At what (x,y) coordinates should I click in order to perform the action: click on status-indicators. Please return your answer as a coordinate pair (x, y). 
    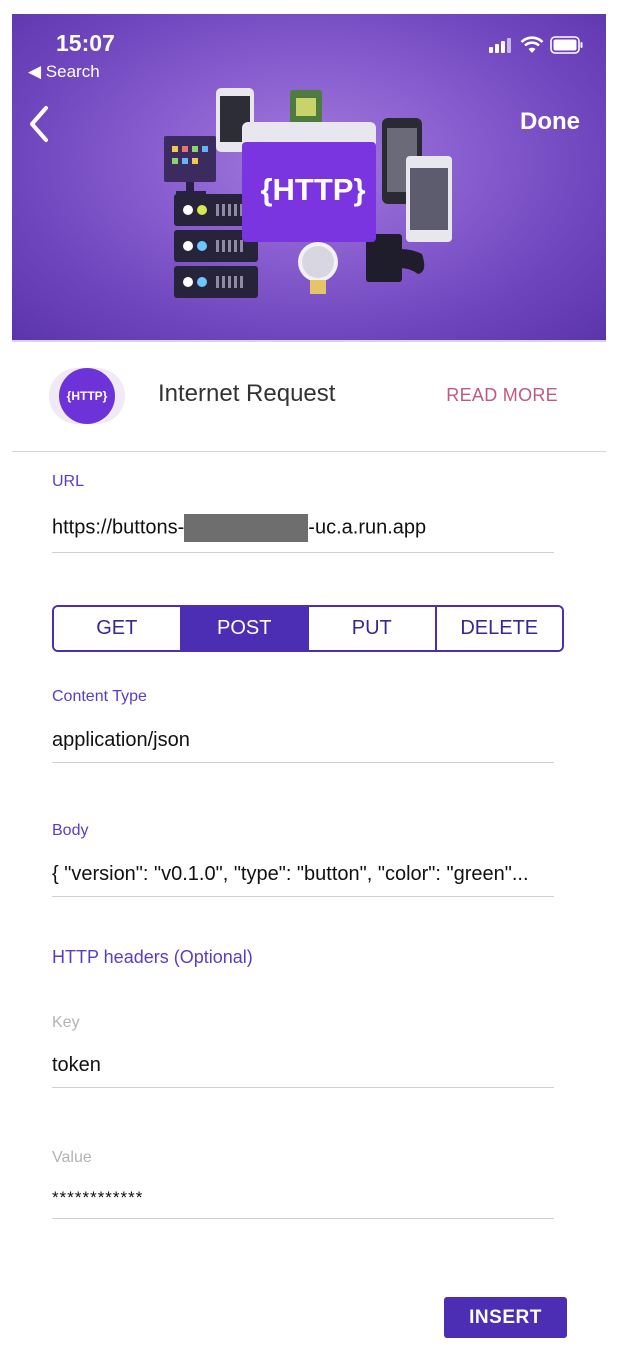
    Looking at the image, I should click on (536, 45).